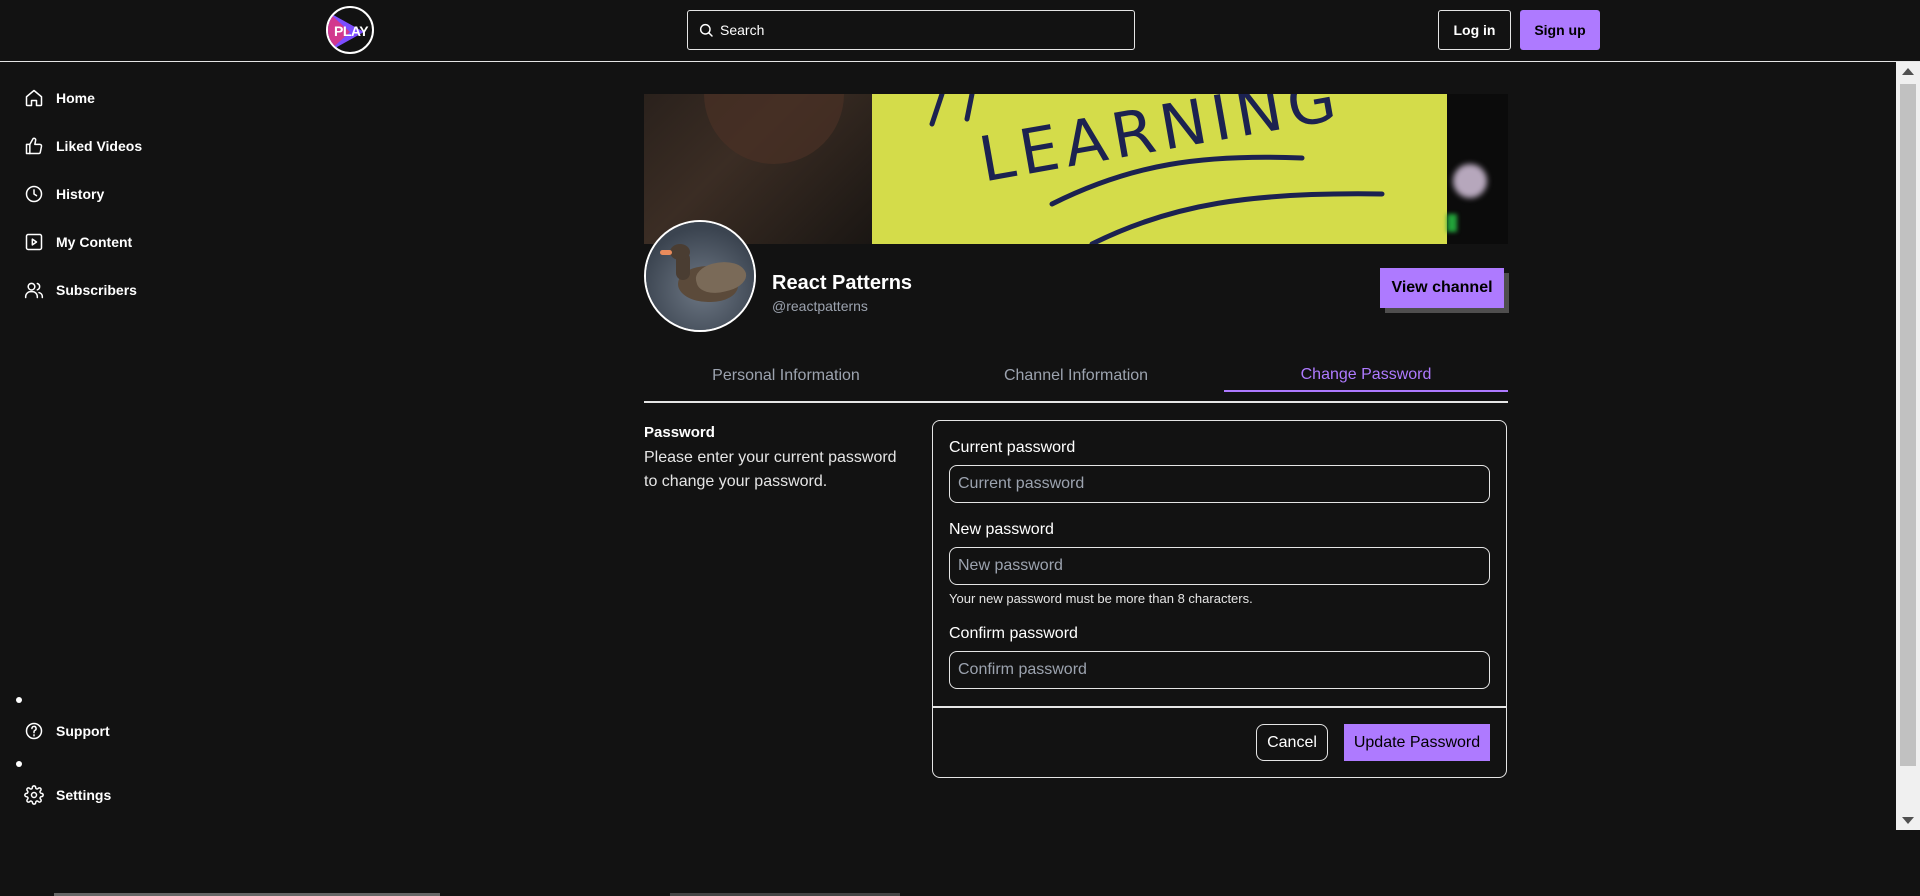 The height and width of the screenshot is (896, 1920). I want to click on signup-button: Sign up, so click(1560, 30).